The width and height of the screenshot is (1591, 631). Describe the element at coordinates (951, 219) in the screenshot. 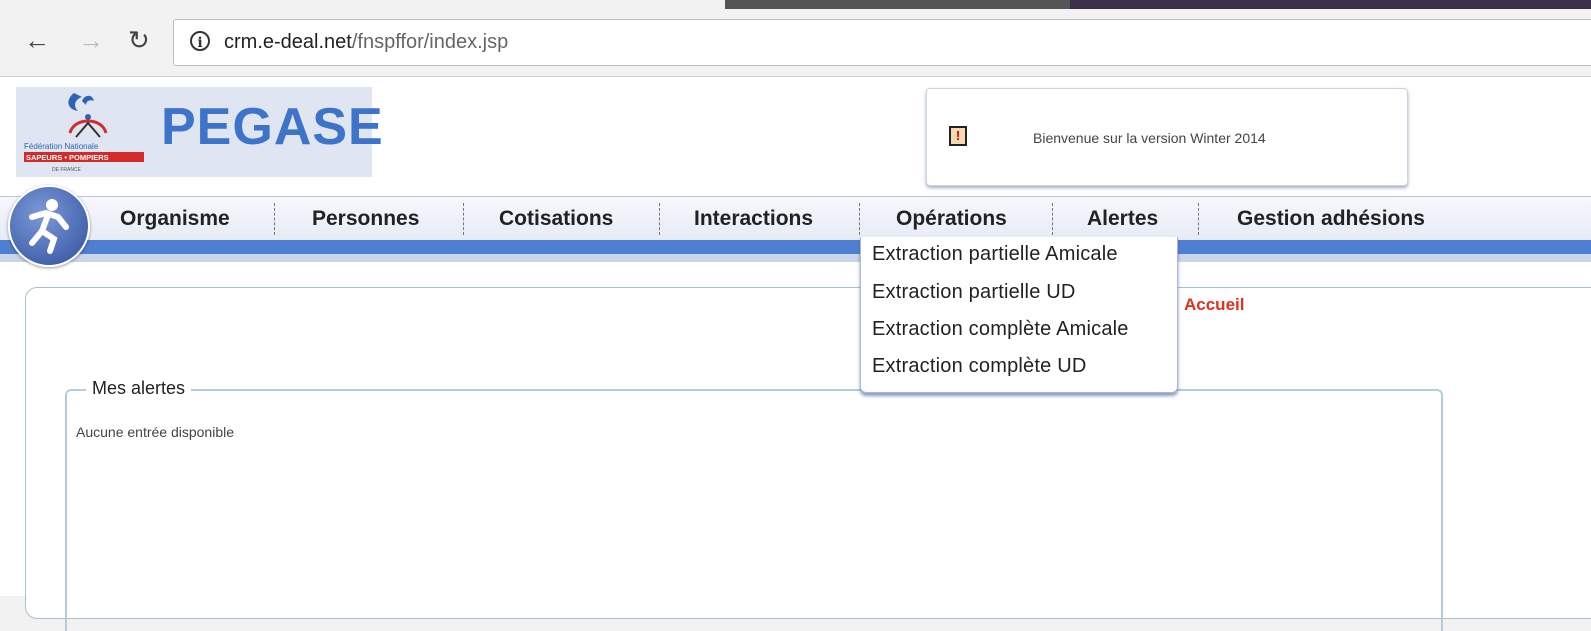

I see `menu-operations: Opérations` at that location.